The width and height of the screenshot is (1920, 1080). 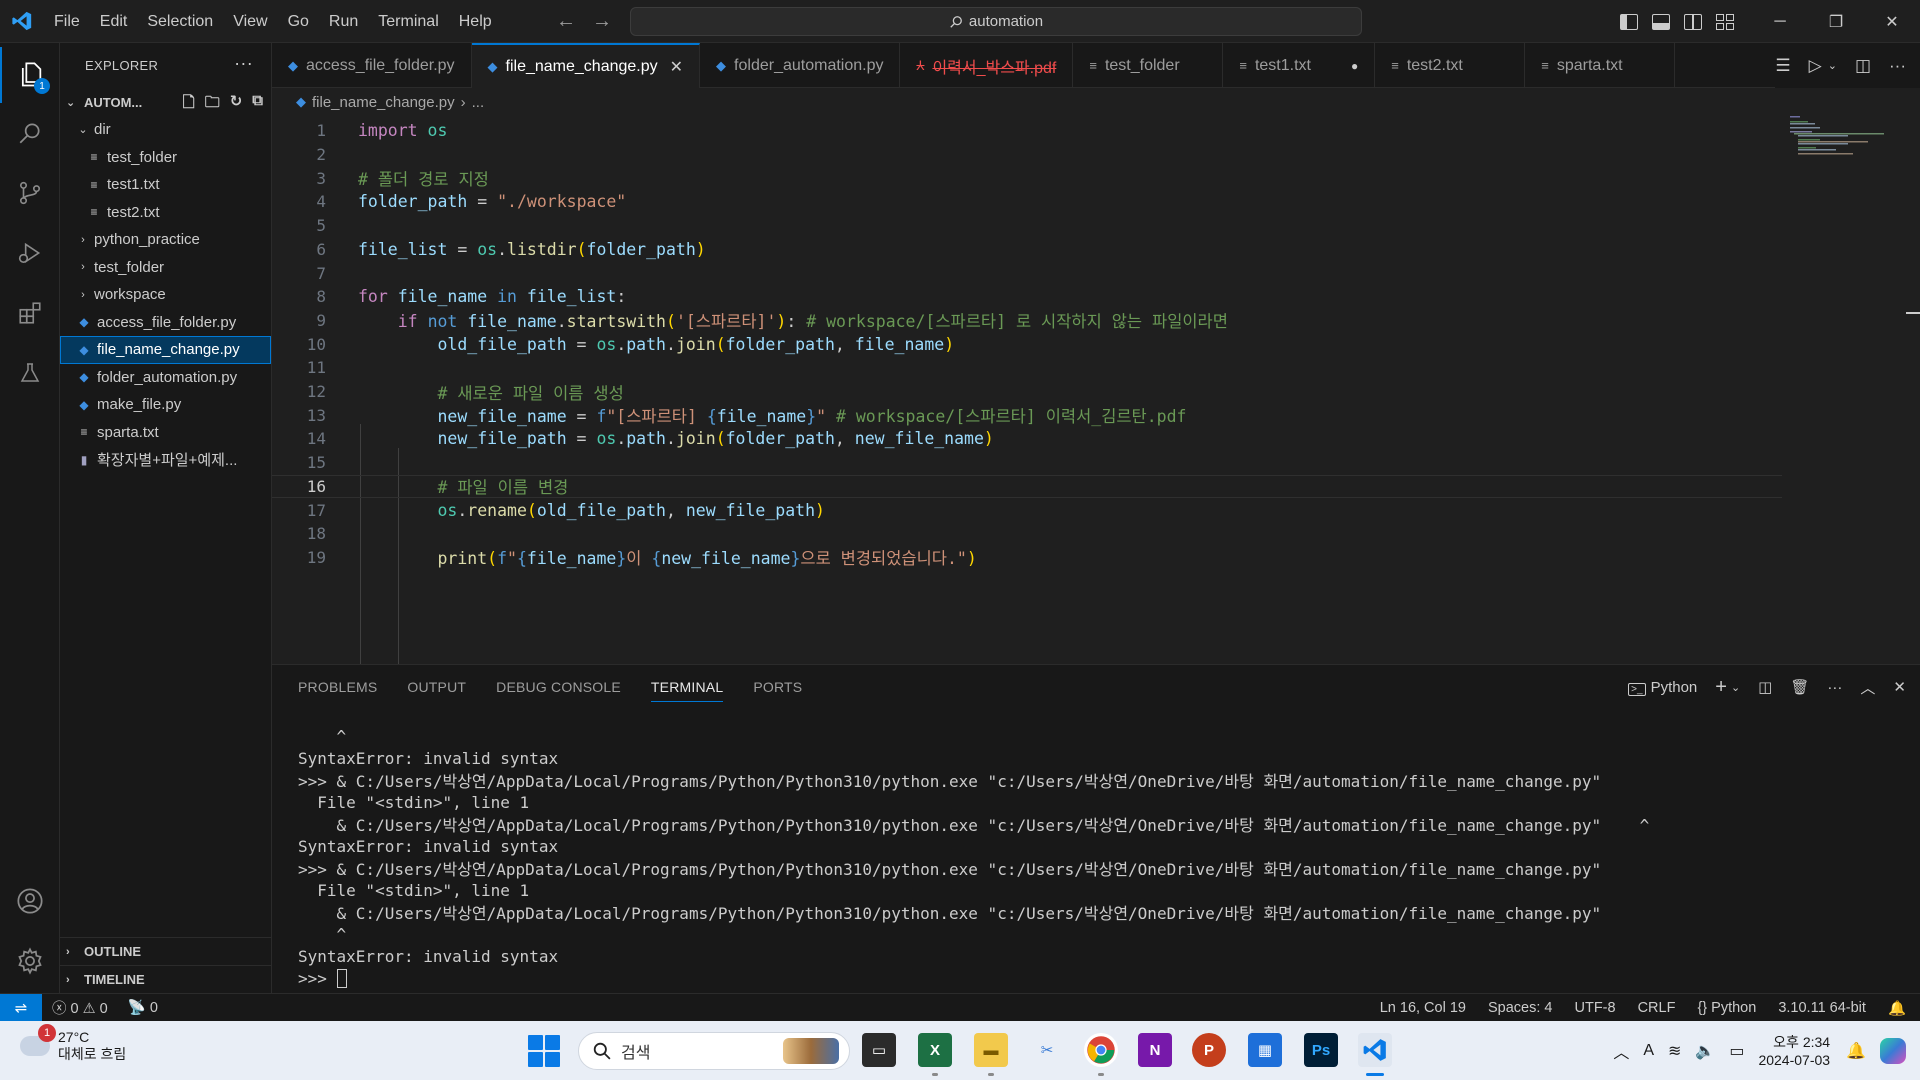 What do you see at coordinates (1027, 155) in the screenshot?
I see `code-line: 2` at bounding box center [1027, 155].